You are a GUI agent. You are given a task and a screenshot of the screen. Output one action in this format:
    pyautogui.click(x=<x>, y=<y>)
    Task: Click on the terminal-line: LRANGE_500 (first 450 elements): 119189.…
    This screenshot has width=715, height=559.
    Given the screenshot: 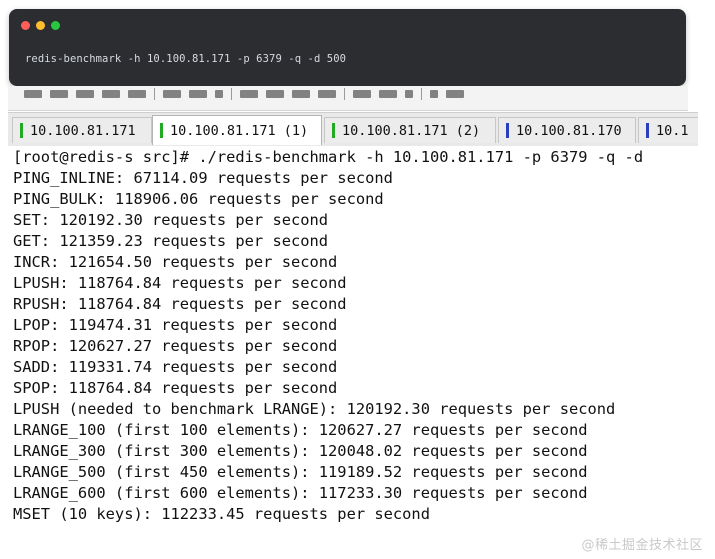 What is the action you would take?
    pyautogui.click(x=300, y=472)
    